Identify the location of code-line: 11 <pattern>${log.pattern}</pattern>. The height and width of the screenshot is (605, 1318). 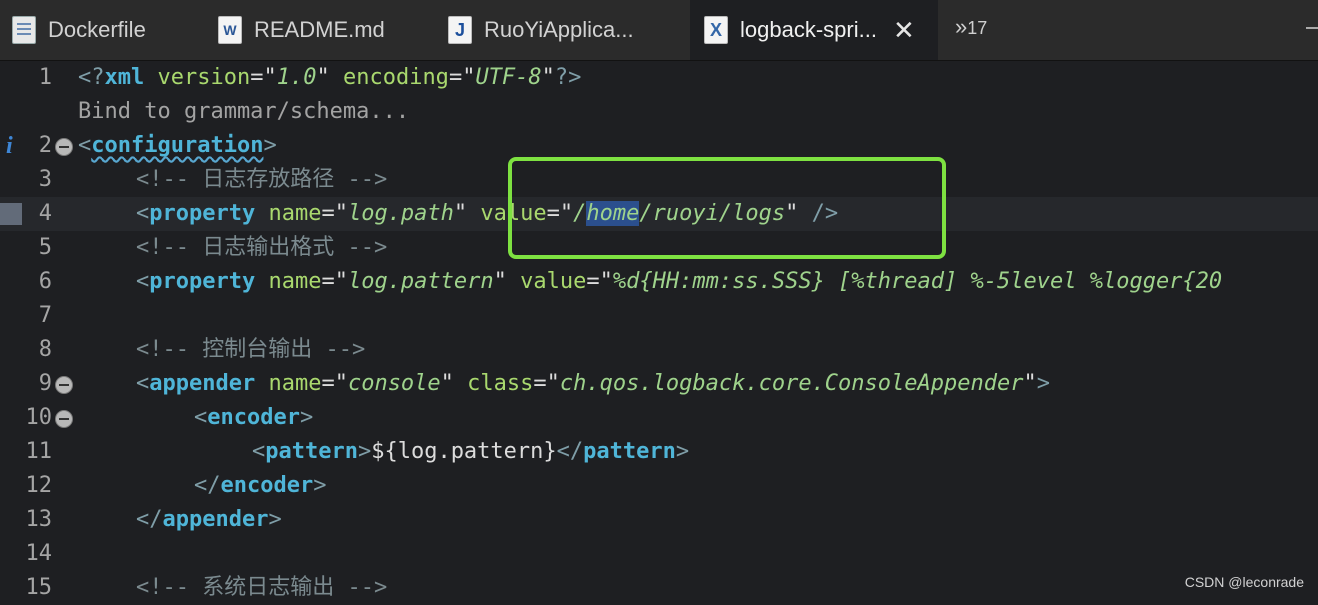
(659, 452).